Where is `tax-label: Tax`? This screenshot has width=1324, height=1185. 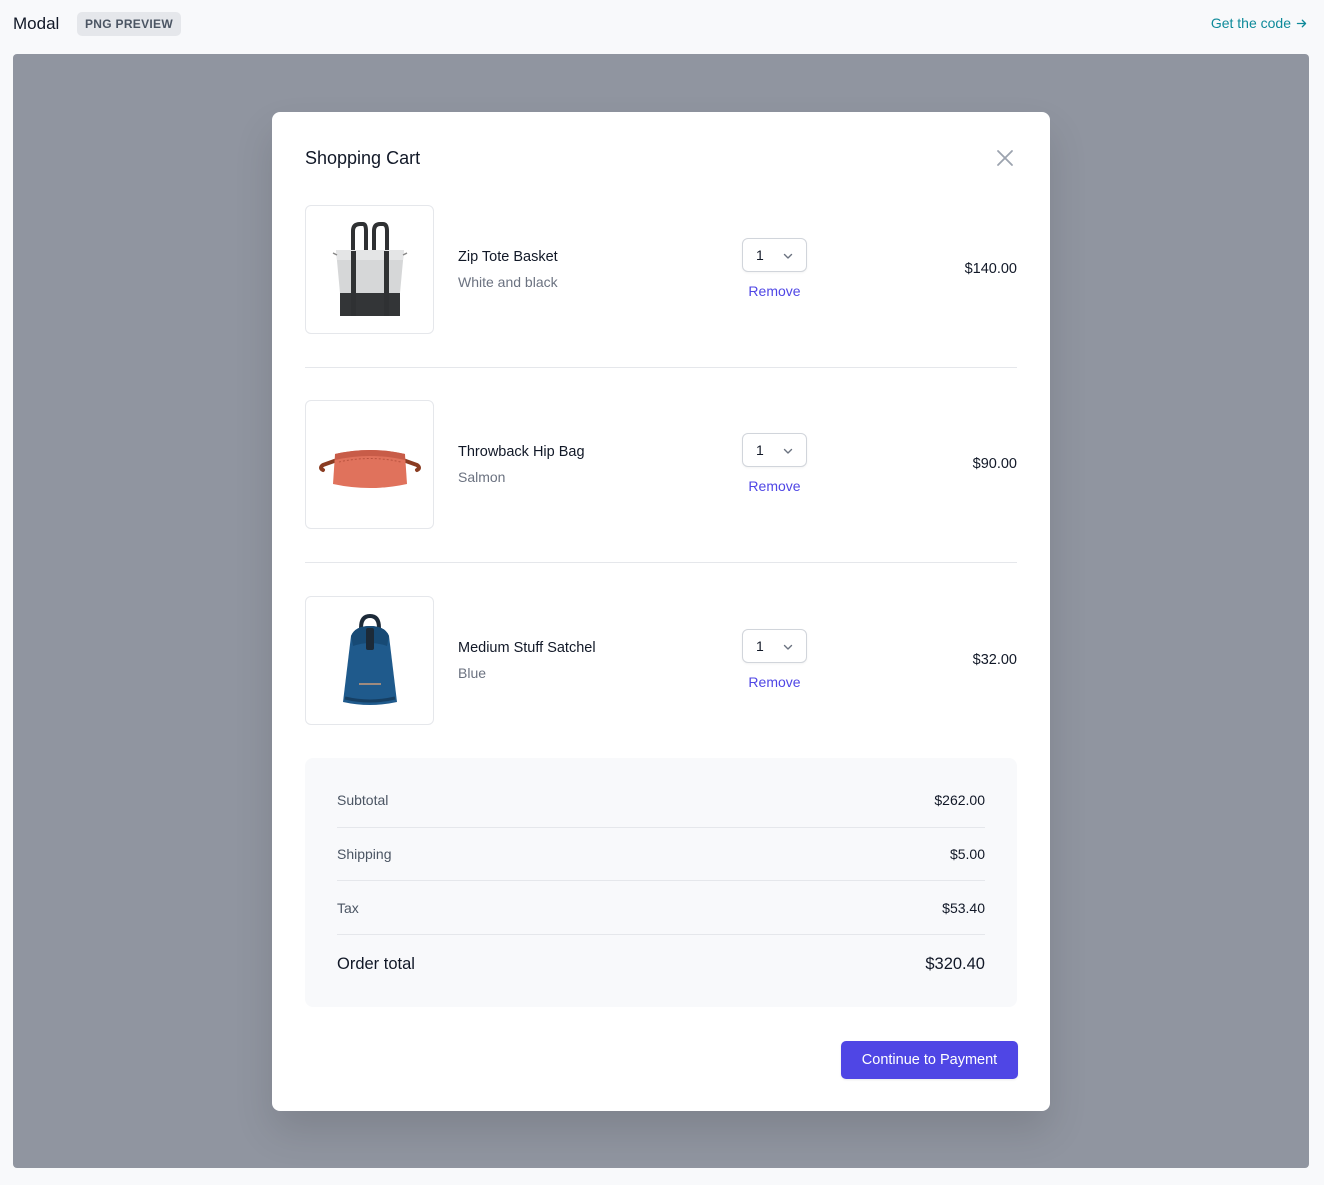 tax-label: Tax is located at coordinates (348, 908).